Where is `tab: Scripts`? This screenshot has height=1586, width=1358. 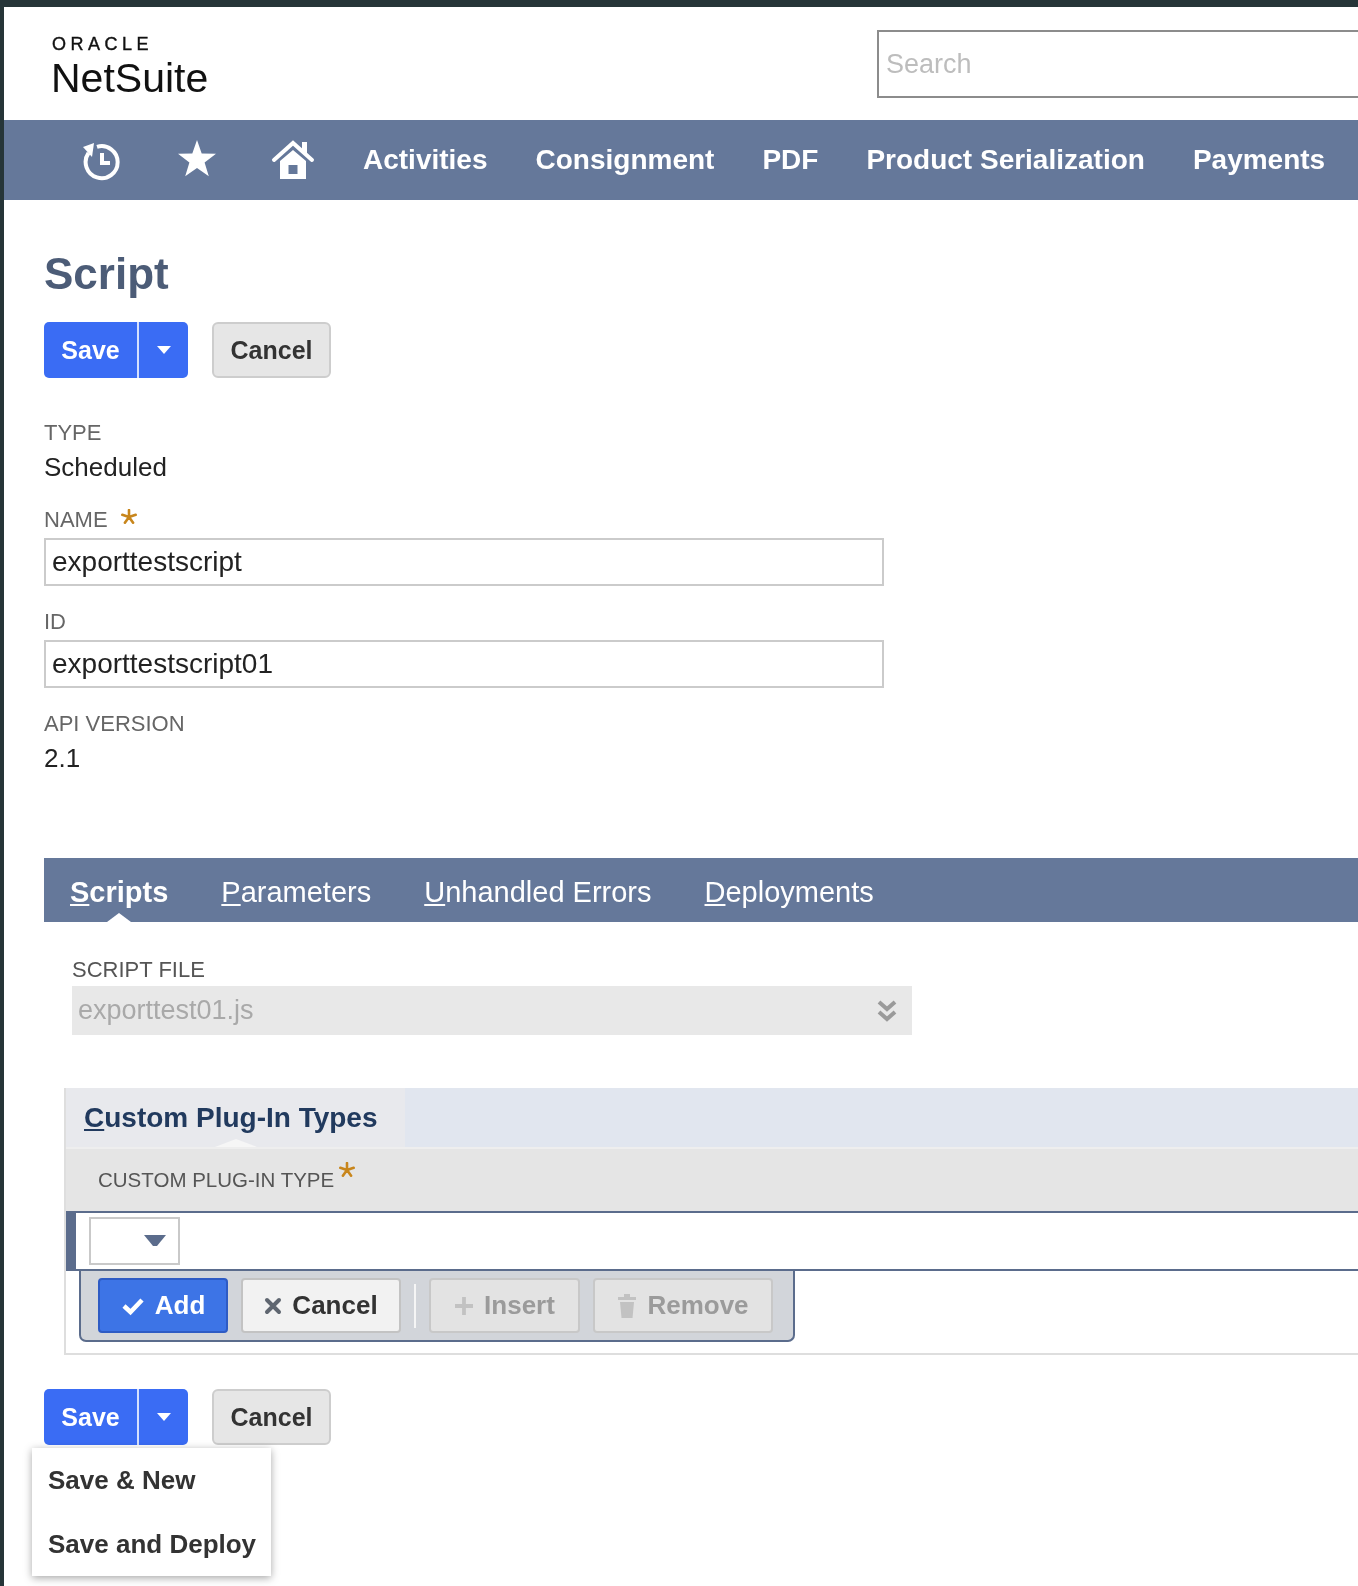
tab: Scripts is located at coordinates (119, 890).